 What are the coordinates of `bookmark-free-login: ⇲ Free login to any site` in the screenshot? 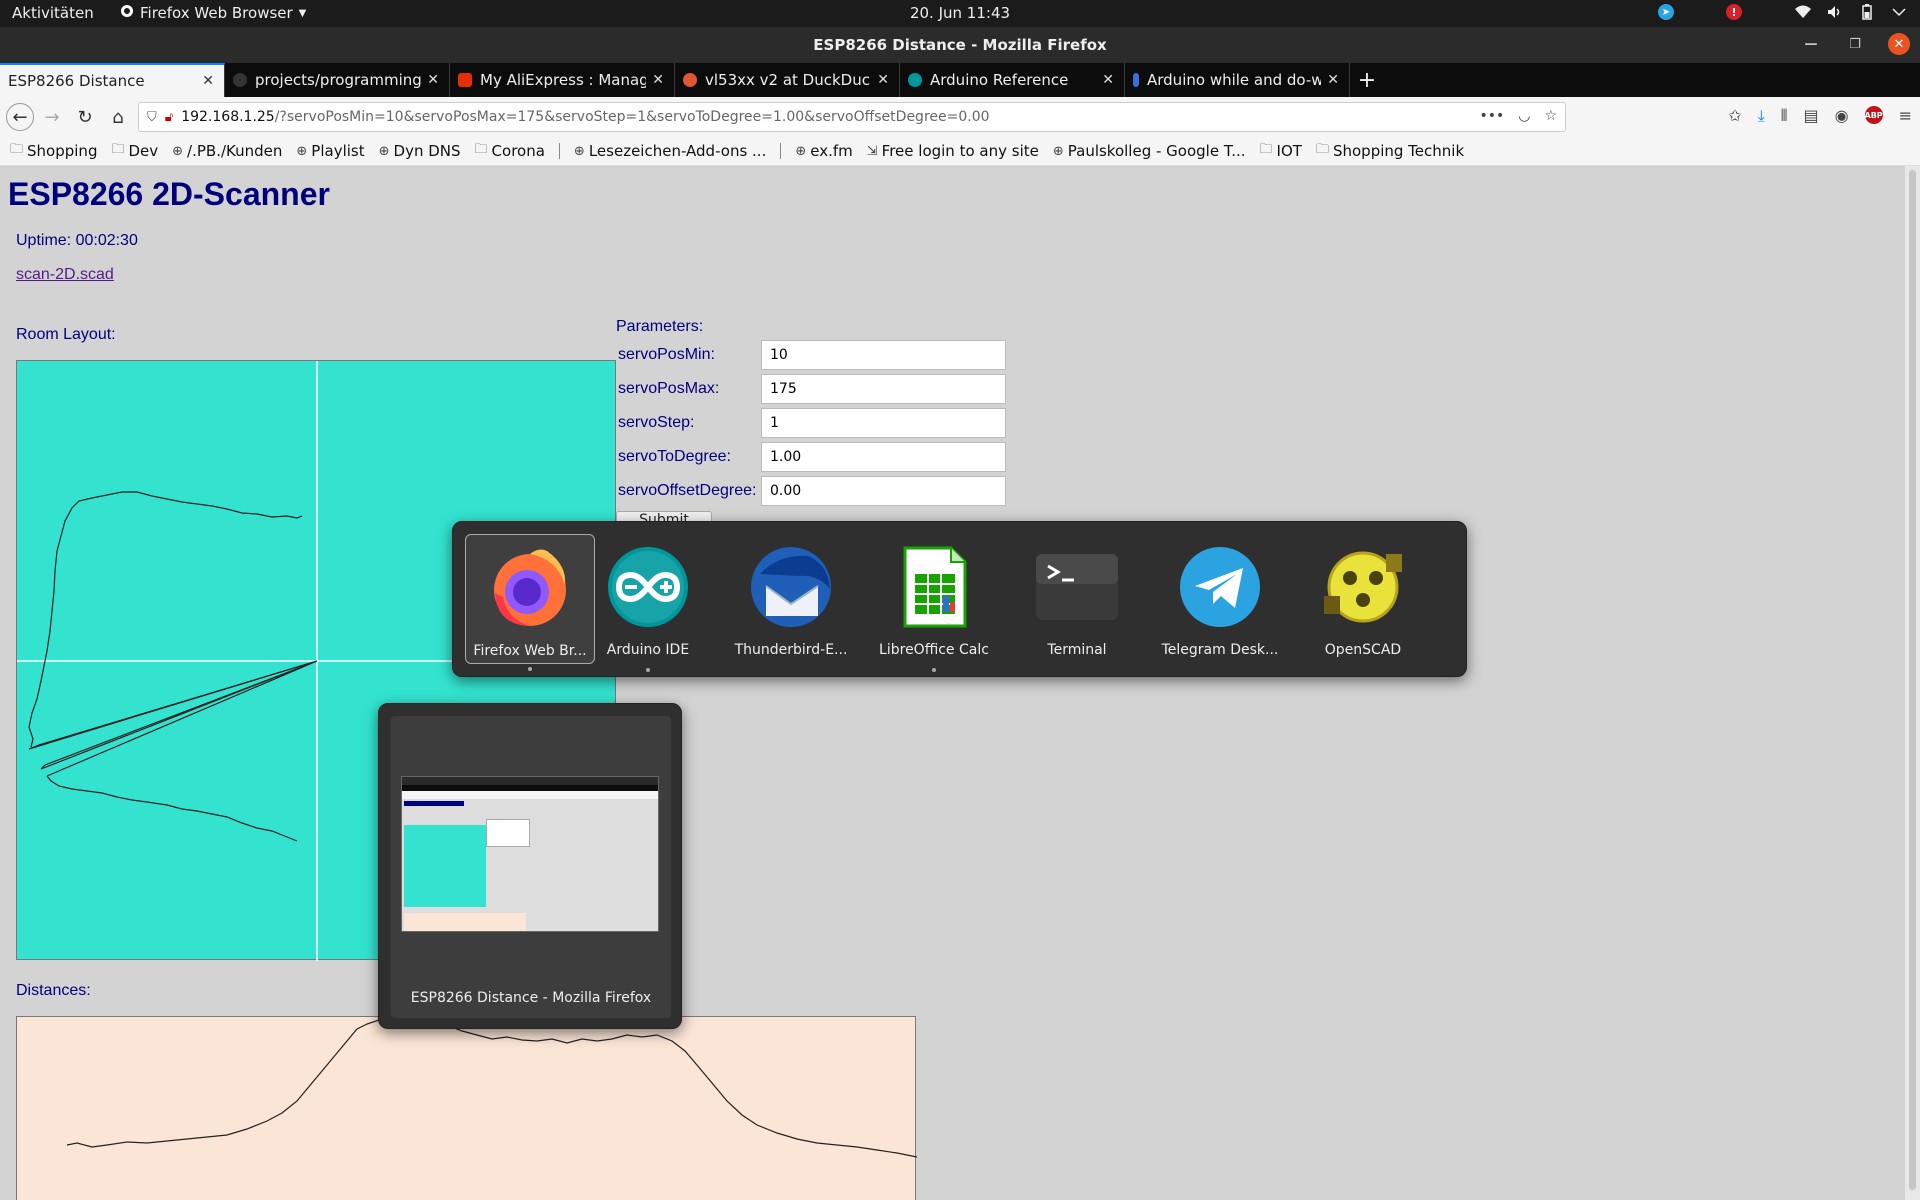 It's located at (953, 151).